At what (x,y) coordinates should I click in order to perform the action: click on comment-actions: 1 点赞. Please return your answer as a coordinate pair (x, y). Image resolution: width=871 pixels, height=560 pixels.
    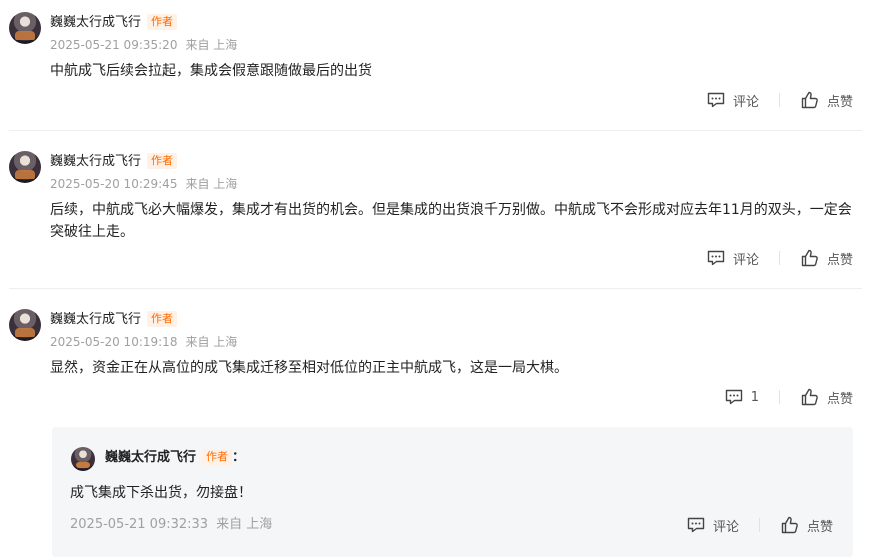
    Looking at the image, I should click on (788, 397).